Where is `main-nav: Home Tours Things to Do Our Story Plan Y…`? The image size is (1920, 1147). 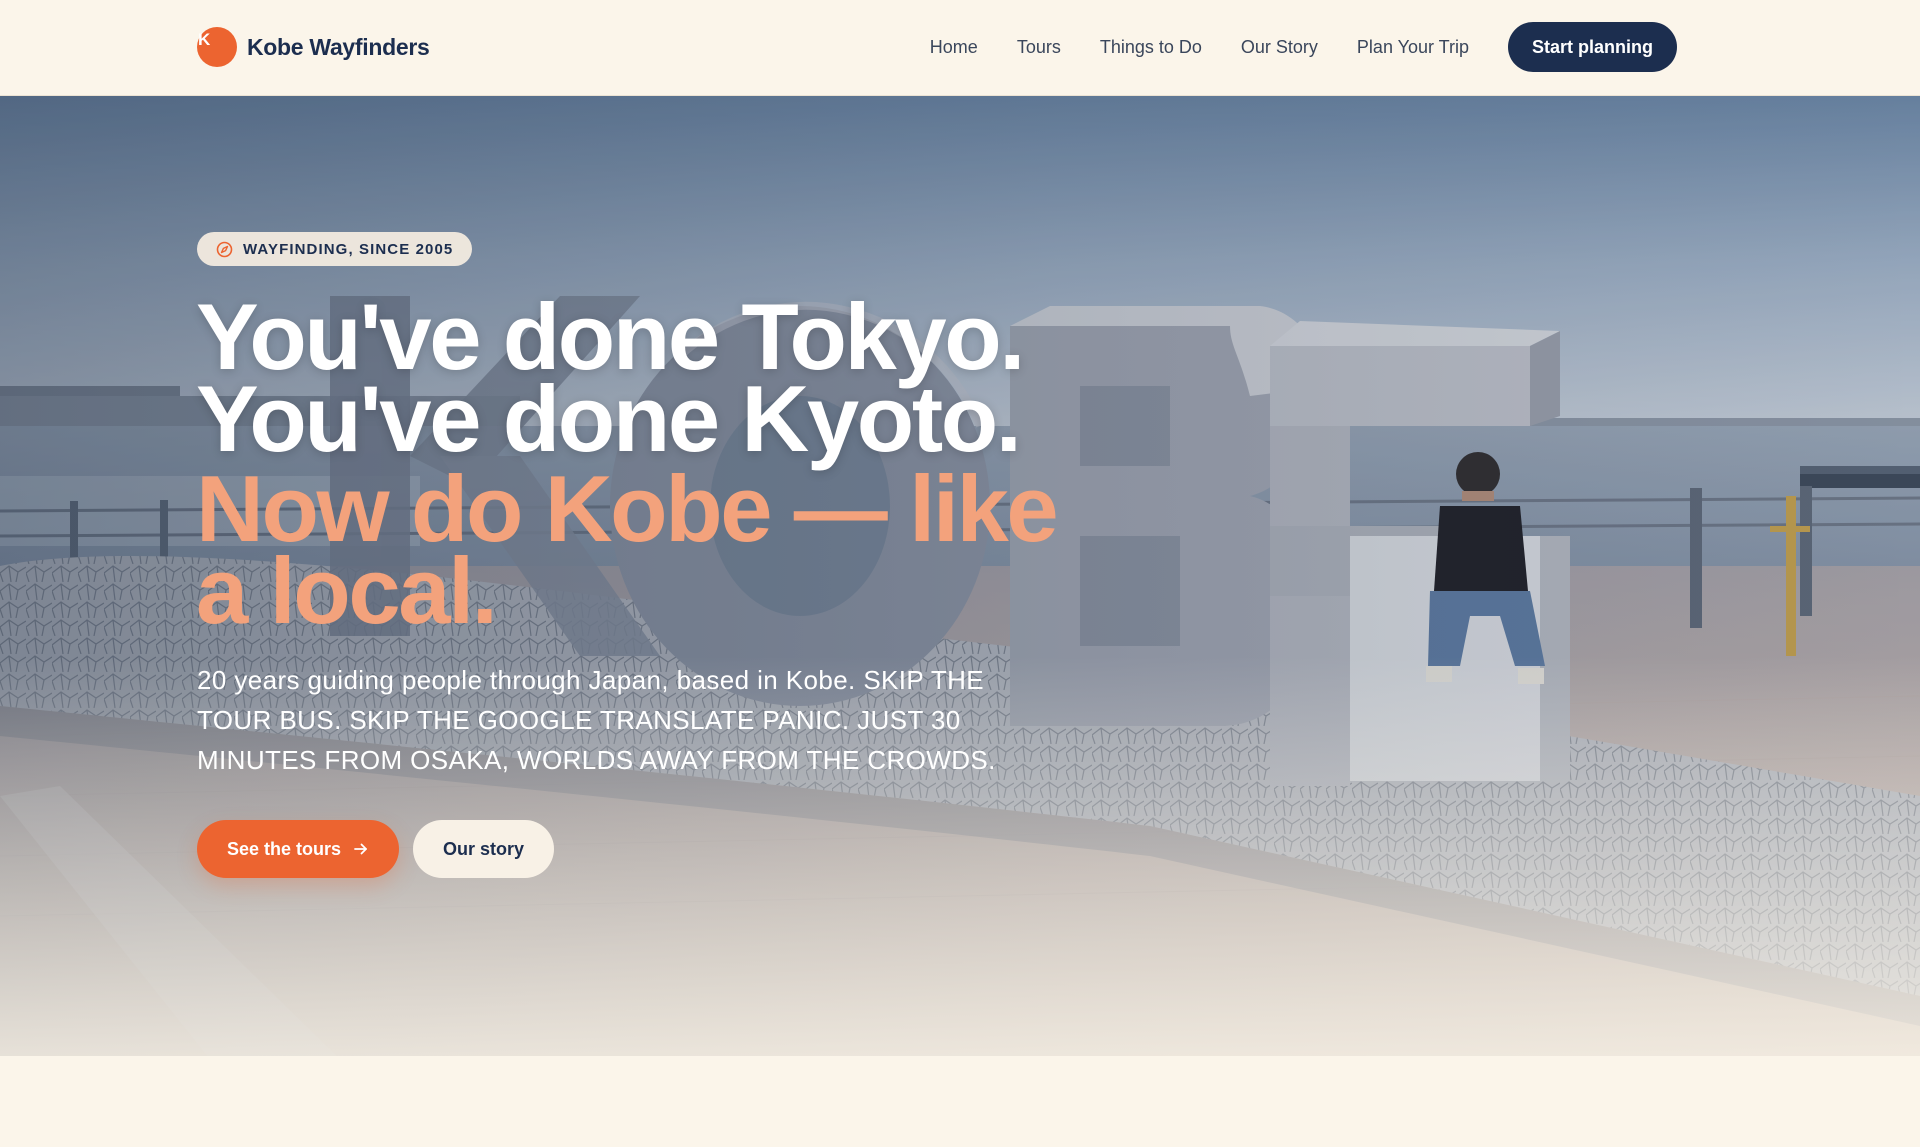 main-nav: Home Tours Things to Do Our Story Plan Y… is located at coordinates (1303, 47).